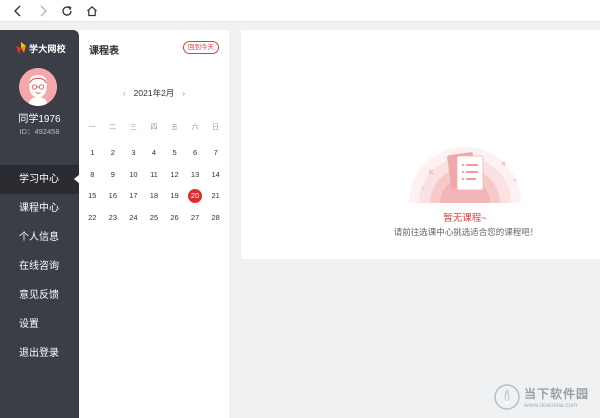  I want to click on refresh-icon, so click(67, 11).